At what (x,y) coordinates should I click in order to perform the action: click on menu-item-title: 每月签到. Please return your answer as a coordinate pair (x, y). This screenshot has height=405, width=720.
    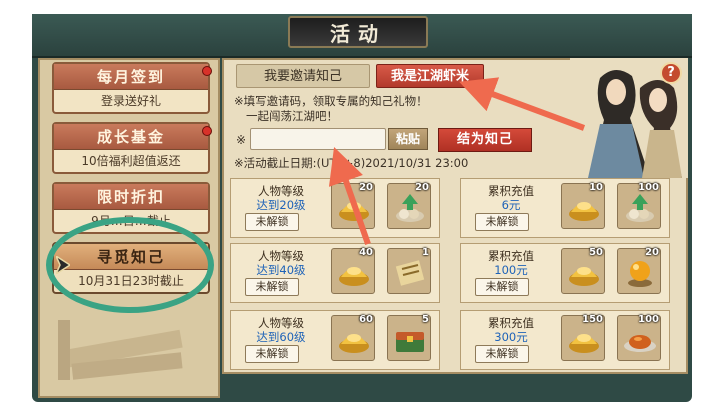
    Looking at the image, I should click on (131, 77).